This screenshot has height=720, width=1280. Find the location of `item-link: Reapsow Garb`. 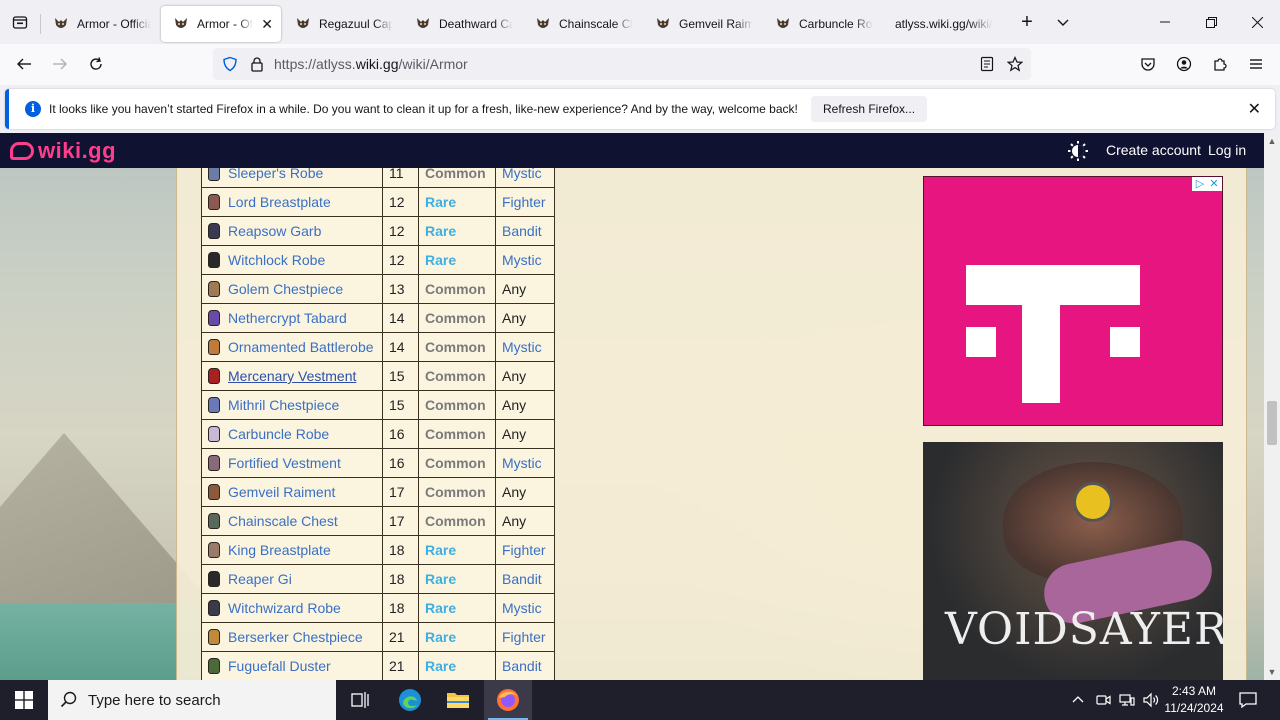

item-link: Reapsow Garb is located at coordinates (274, 231).